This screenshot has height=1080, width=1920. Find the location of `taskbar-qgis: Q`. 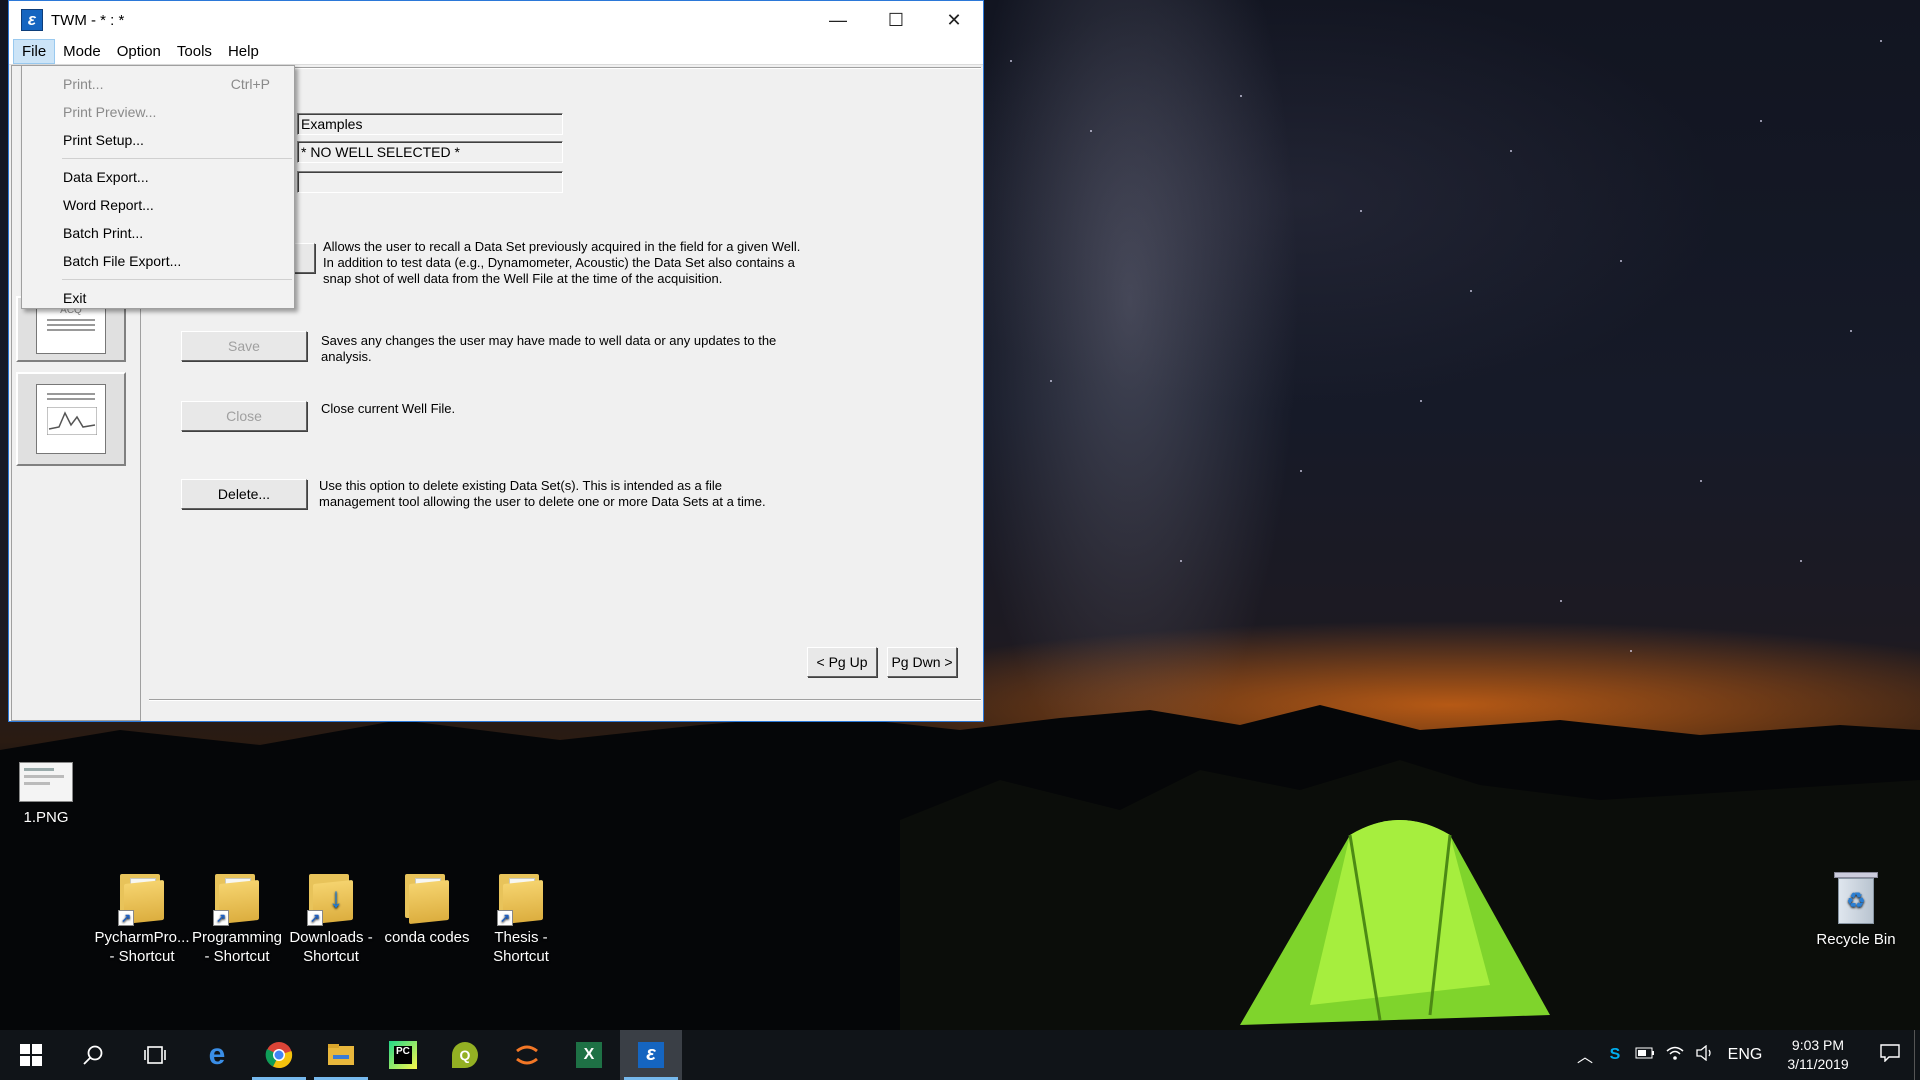

taskbar-qgis: Q is located at coordinates (465, 1055).